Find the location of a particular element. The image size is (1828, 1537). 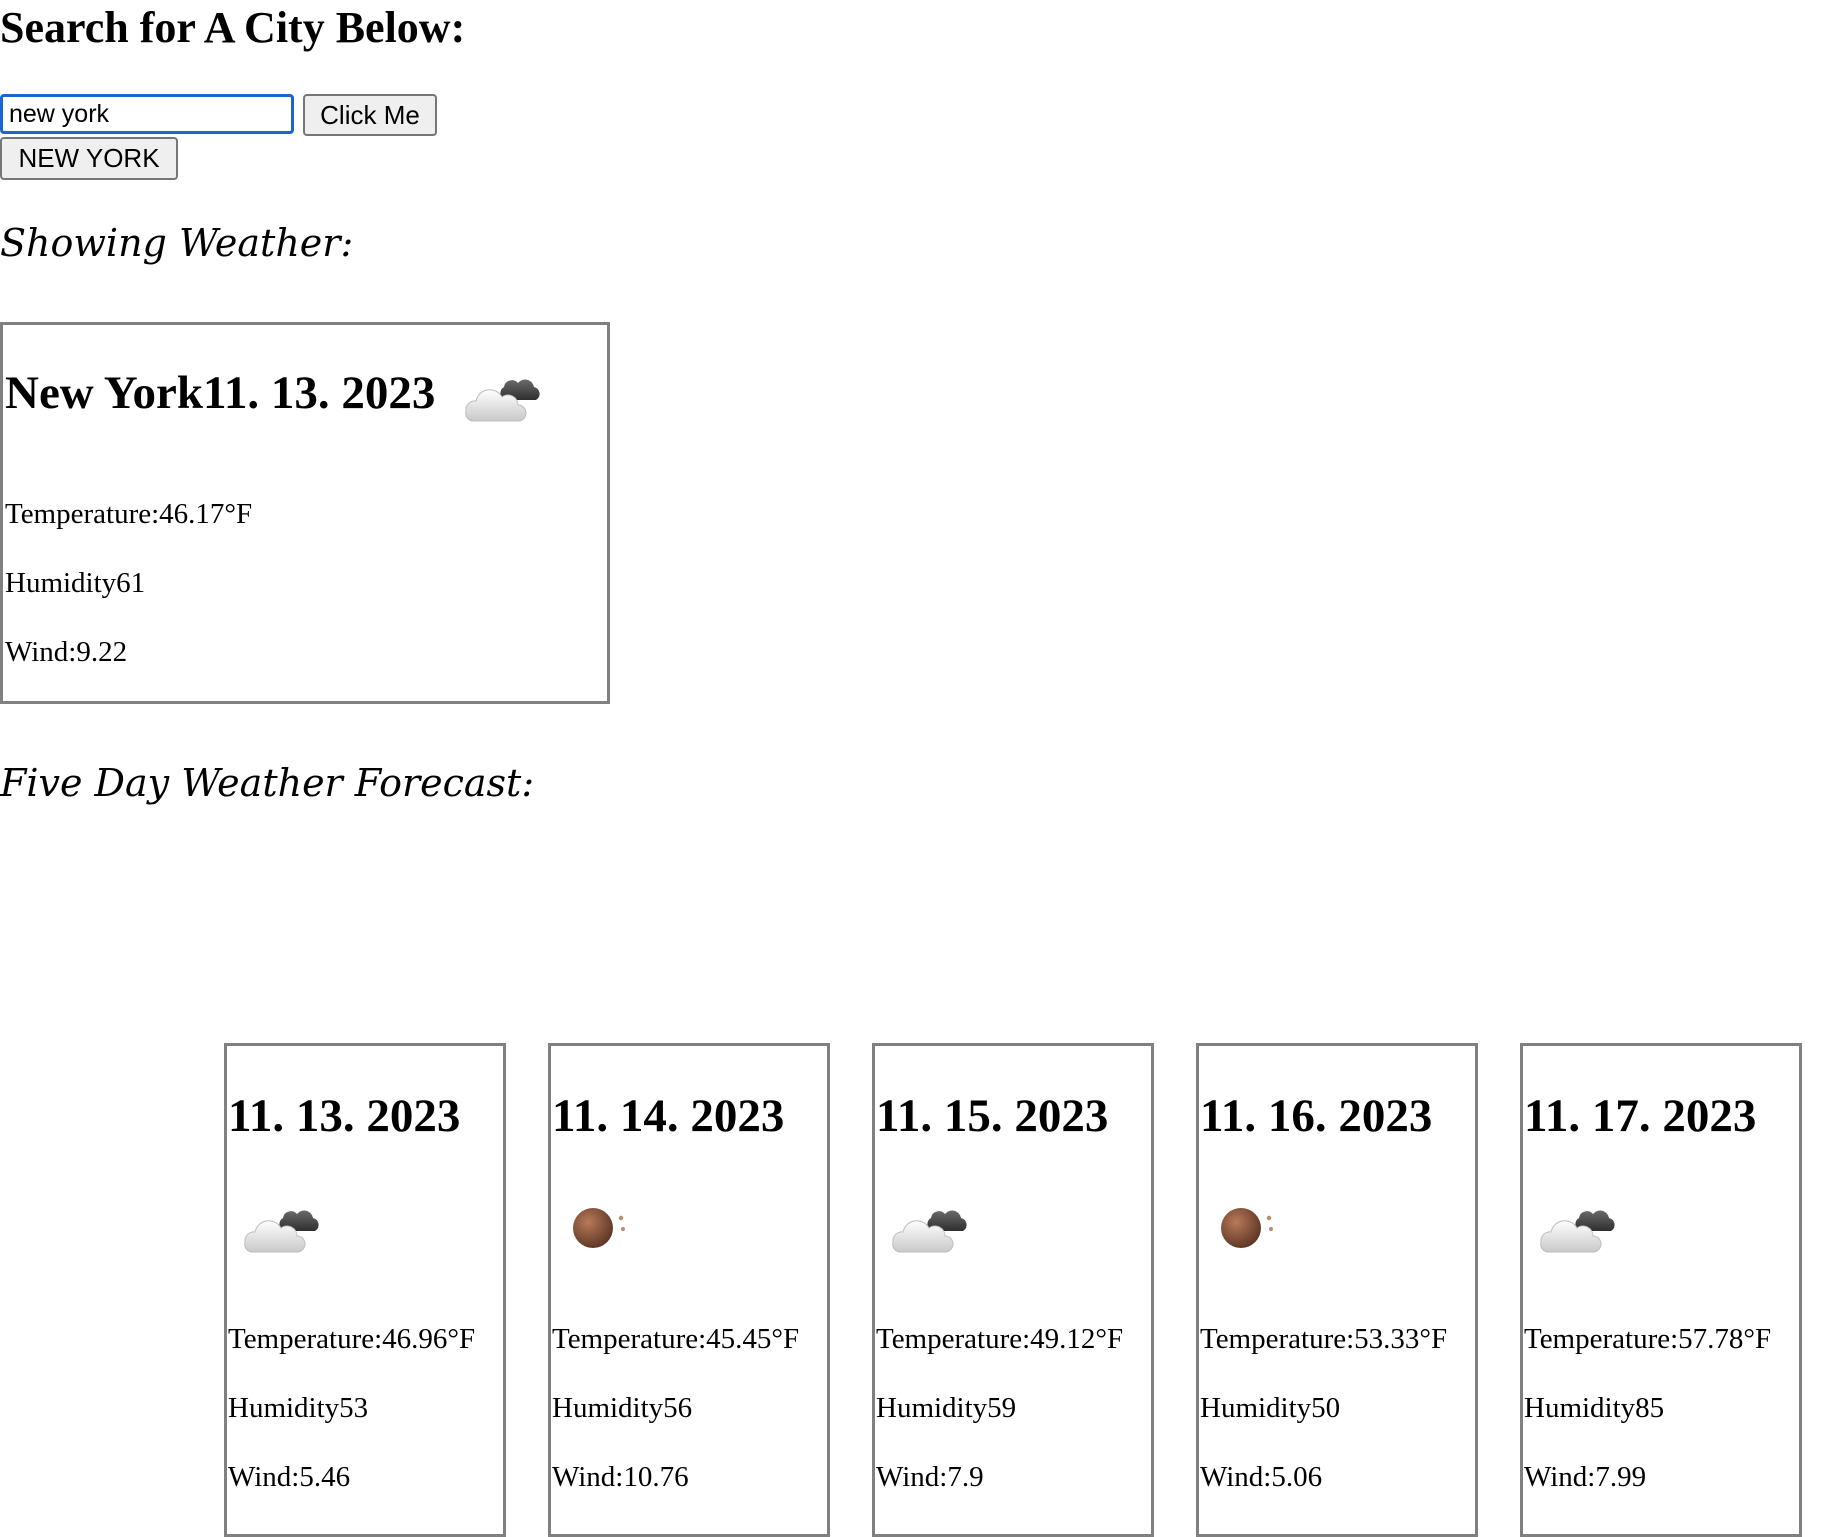

forecast-temperature: Temperature:53.33°F is located at coordinates (1324, 1339).